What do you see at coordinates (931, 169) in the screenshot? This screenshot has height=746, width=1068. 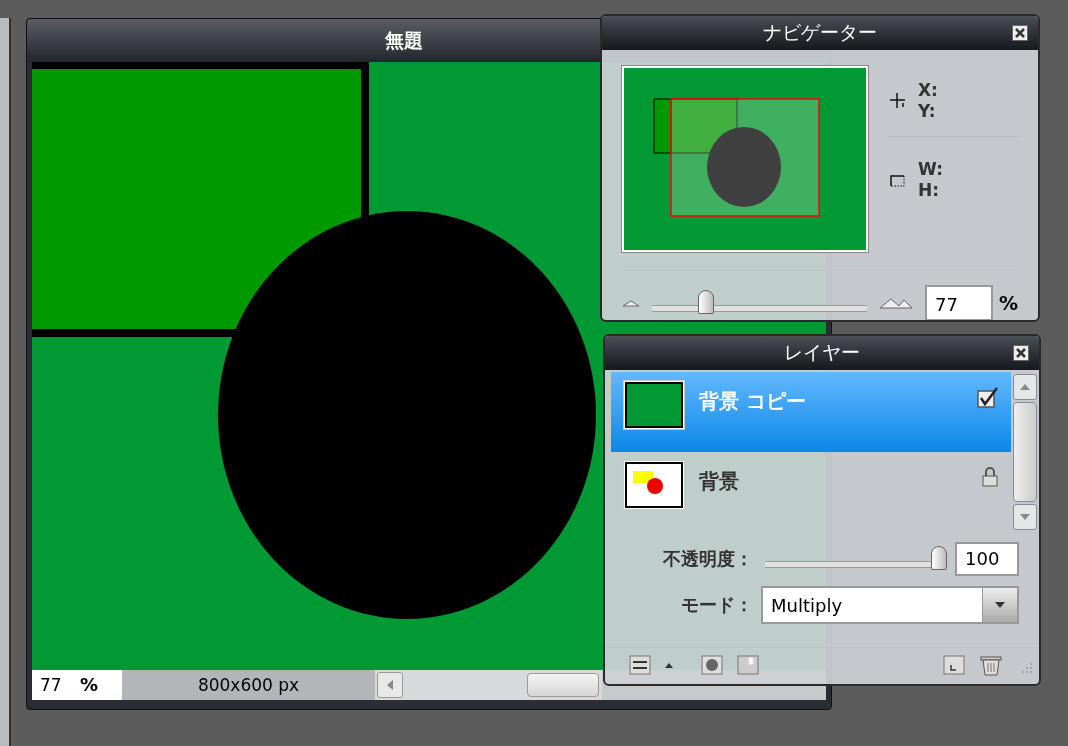 I see `w-label: W:` at bounding box center [931, 169].